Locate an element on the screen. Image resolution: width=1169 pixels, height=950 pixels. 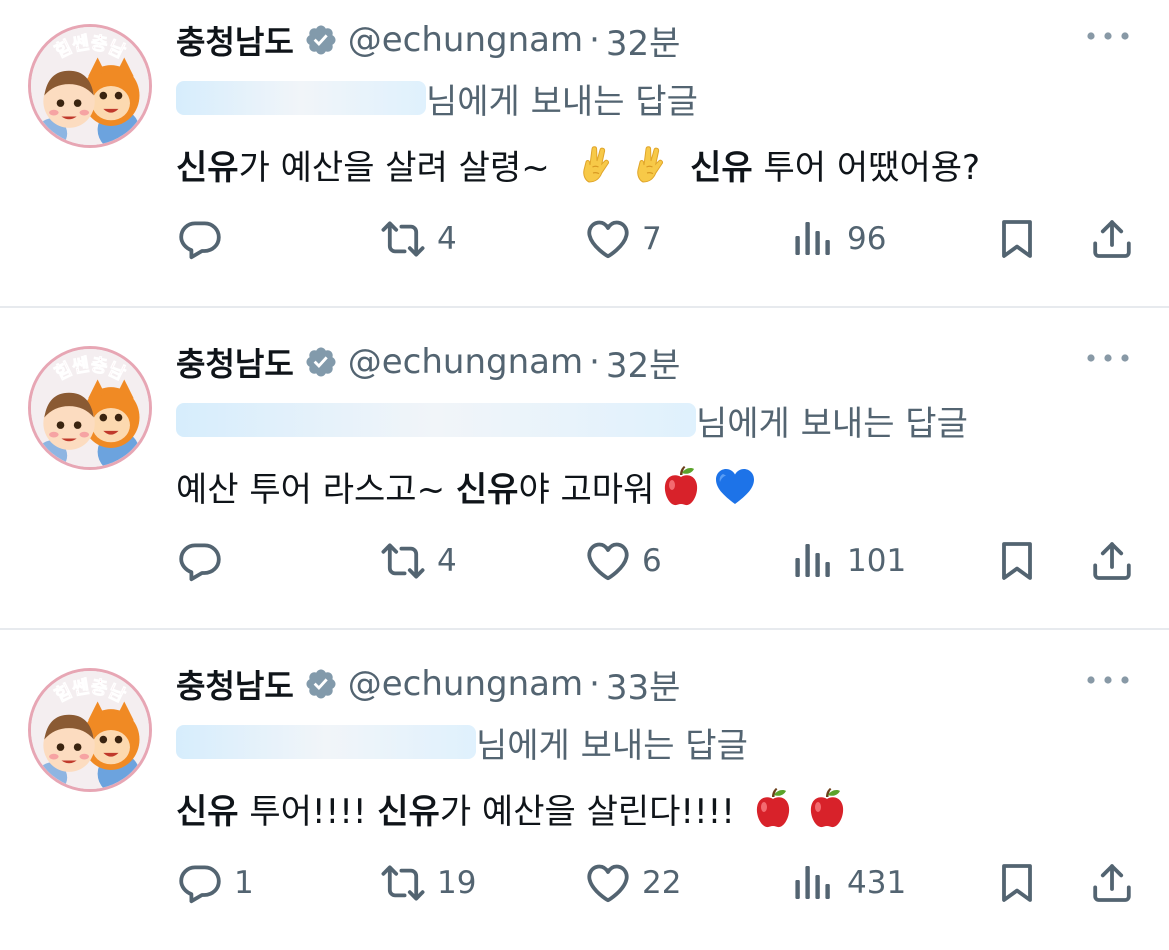
text-segment: 야 고마워 is located at coordinates (586, 489).